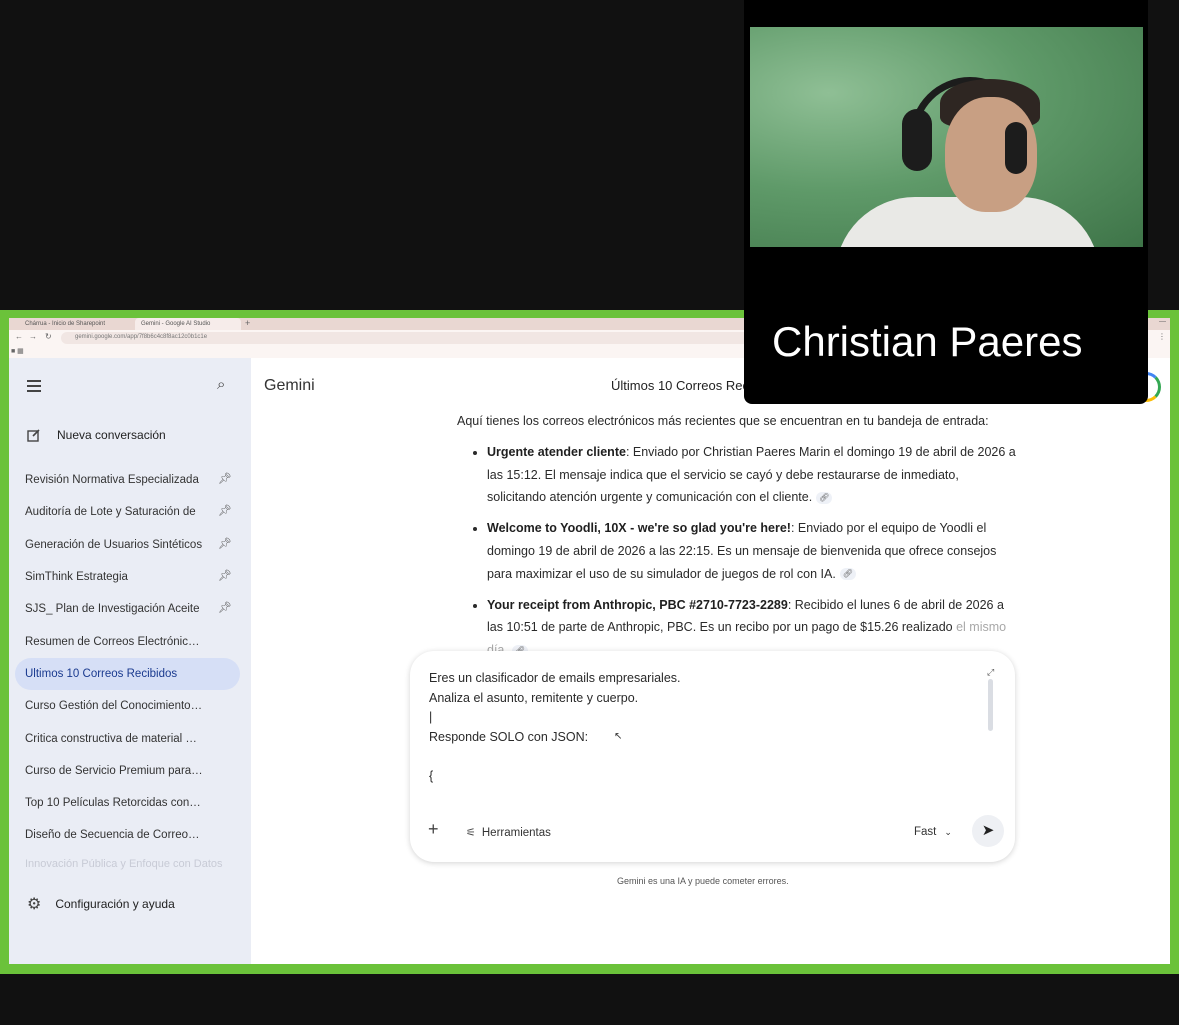 The image size is (1179, 1025). I want to click on menu-icon, so click(34, 386).